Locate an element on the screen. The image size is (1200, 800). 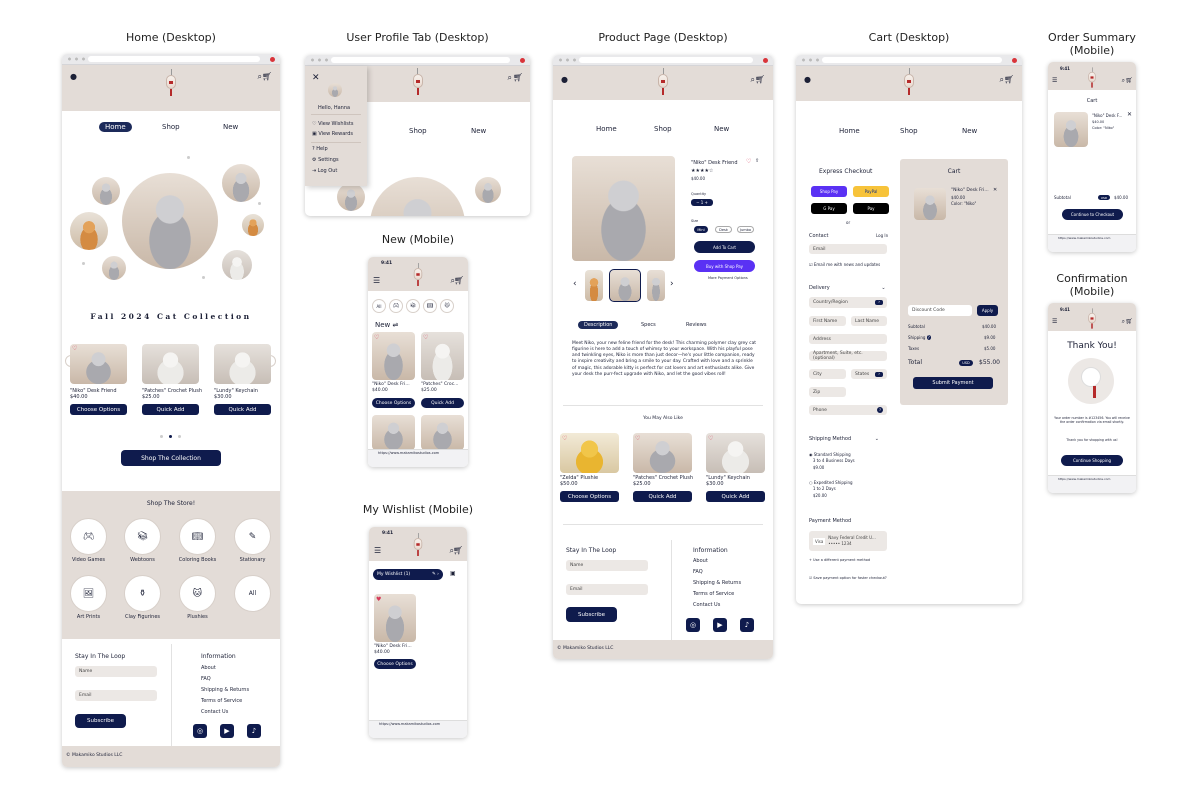
size-jumbo: Jumbo is located at coordinates (745, 229).